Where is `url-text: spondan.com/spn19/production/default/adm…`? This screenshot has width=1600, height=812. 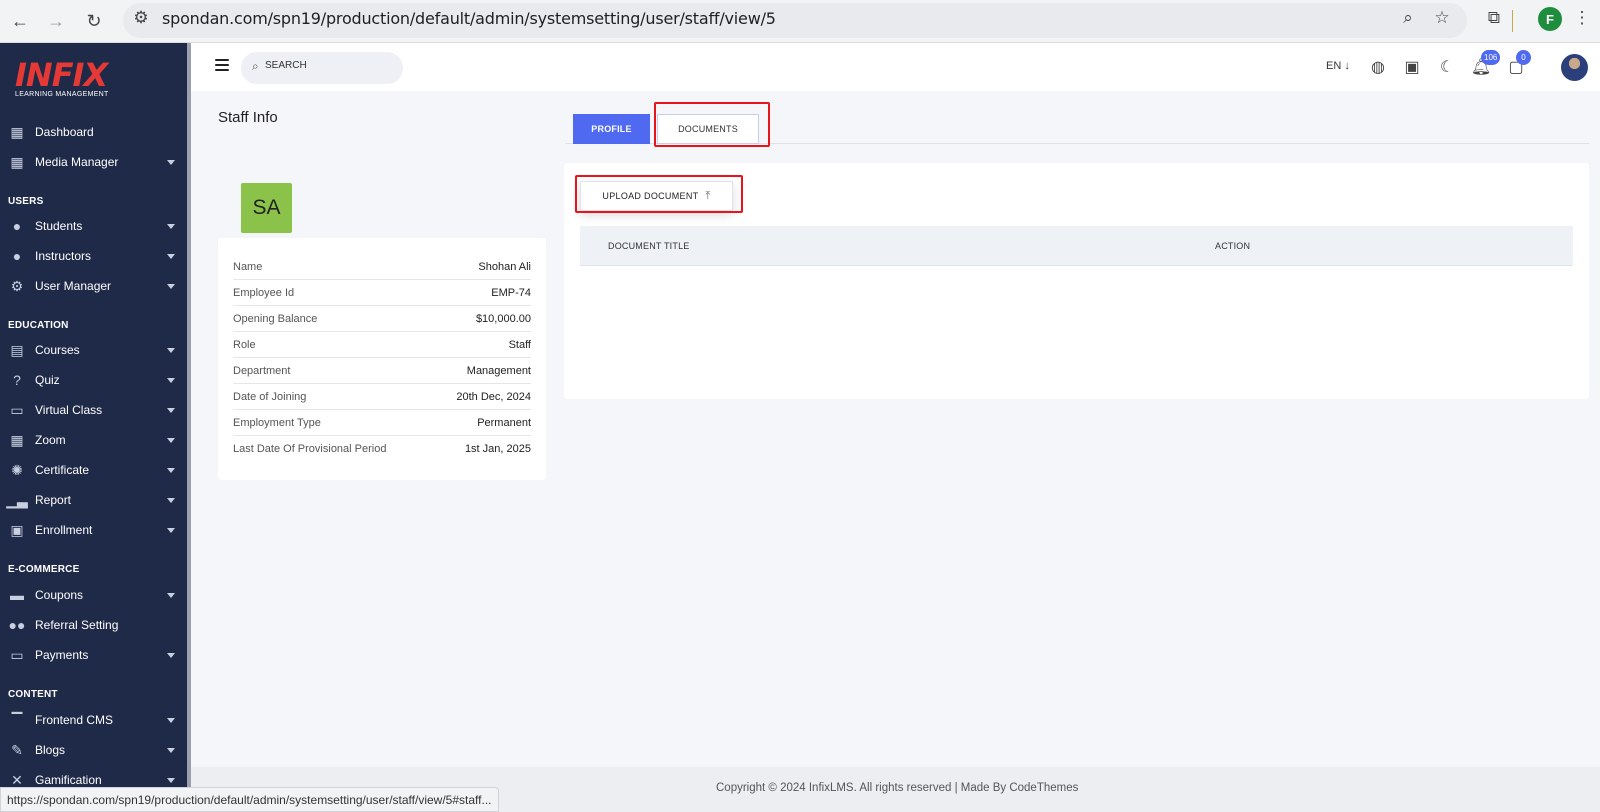
url-text: spondan.com/spn19/production/default/adm… is located at coordinates (469, 18).